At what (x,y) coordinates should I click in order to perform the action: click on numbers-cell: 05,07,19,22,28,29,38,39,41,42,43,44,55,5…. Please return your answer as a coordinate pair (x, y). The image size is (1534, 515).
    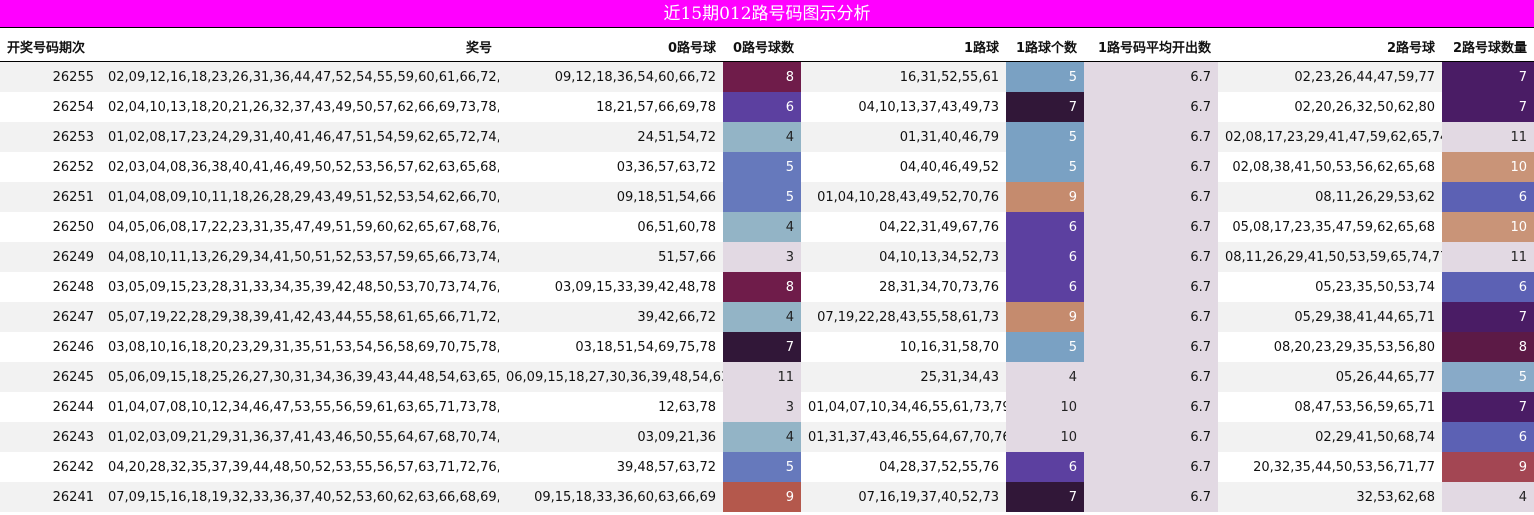
    Looking at the image, I should click on (300, 317).